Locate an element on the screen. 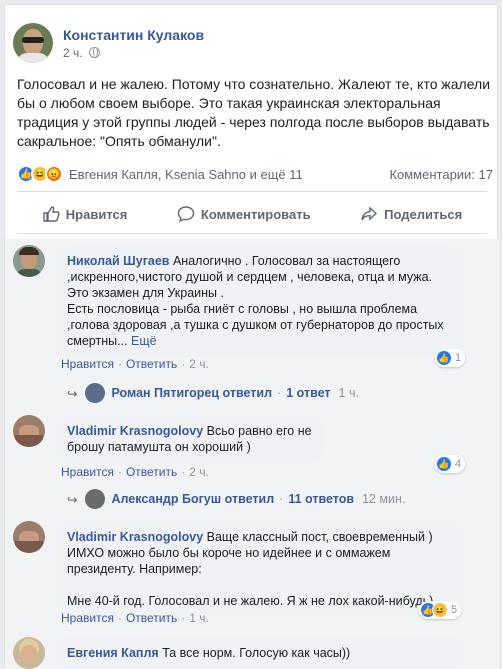  comment-actions: Нравится · Ответить · 1 ч. is located at coordinates (135, 618).